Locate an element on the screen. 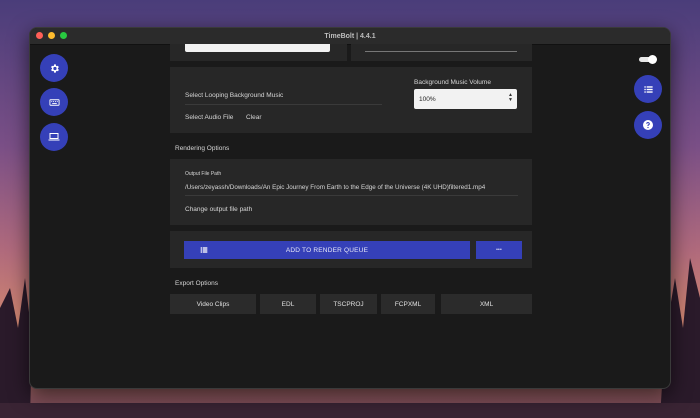  output-path-underline is located at coordinates (351, 195).